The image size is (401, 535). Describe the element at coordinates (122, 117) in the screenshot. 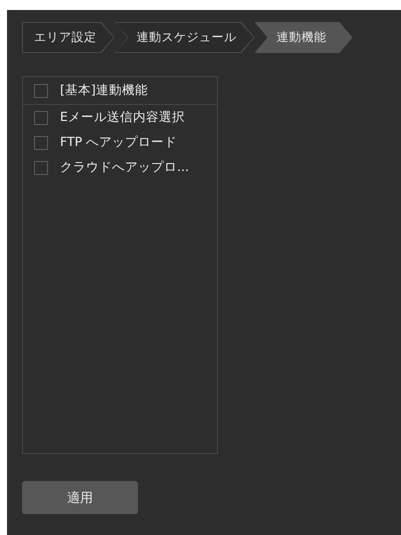

I see `option-label: Eメール送信内容選択` at that location.